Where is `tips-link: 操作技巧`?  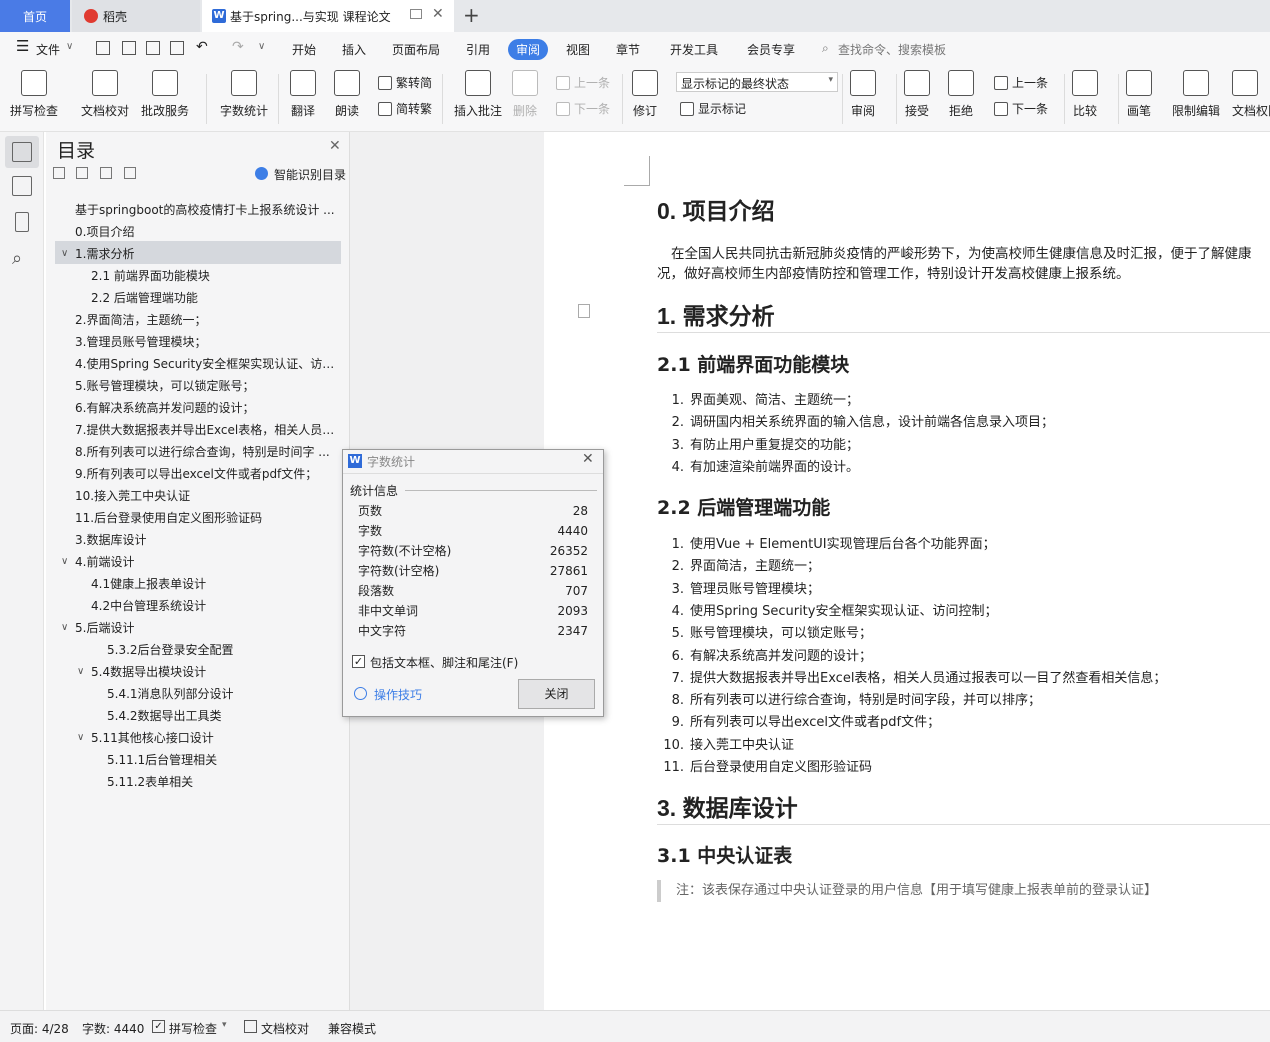 tips-link: 操作技巧 is located at coordinates (398, 694).